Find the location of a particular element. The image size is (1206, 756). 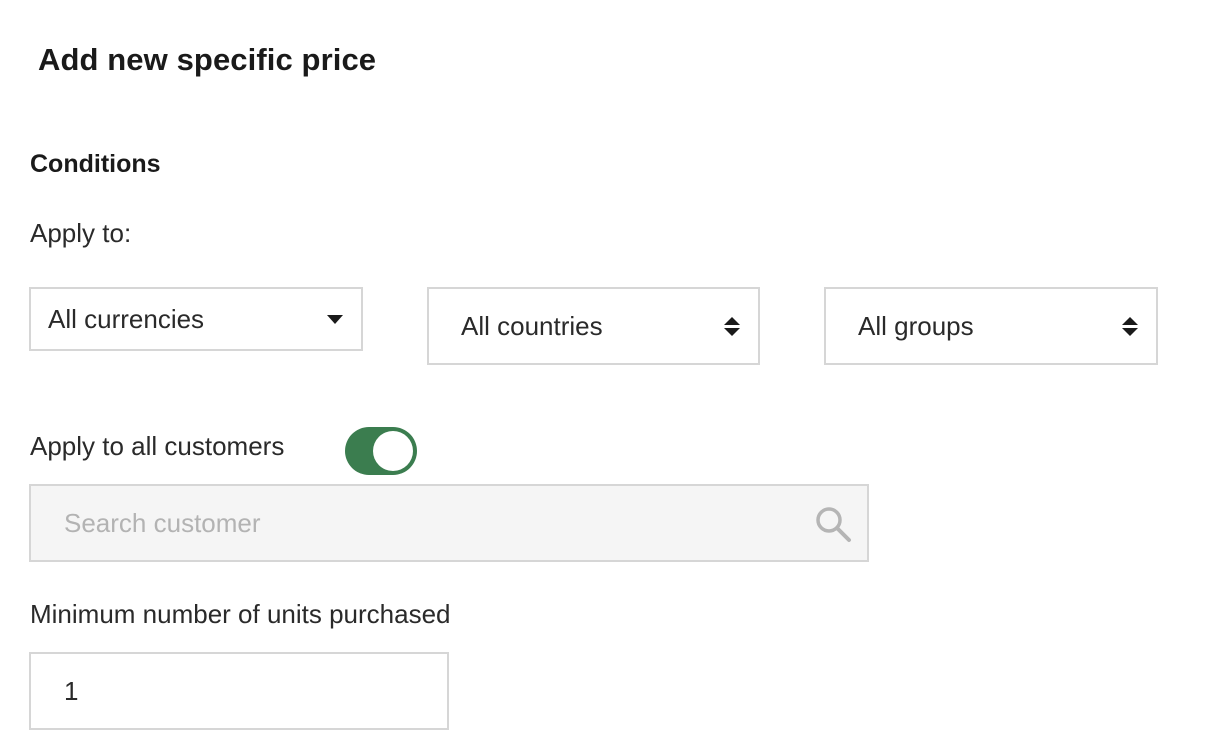

search-icon is located at coordinates (833, 524).